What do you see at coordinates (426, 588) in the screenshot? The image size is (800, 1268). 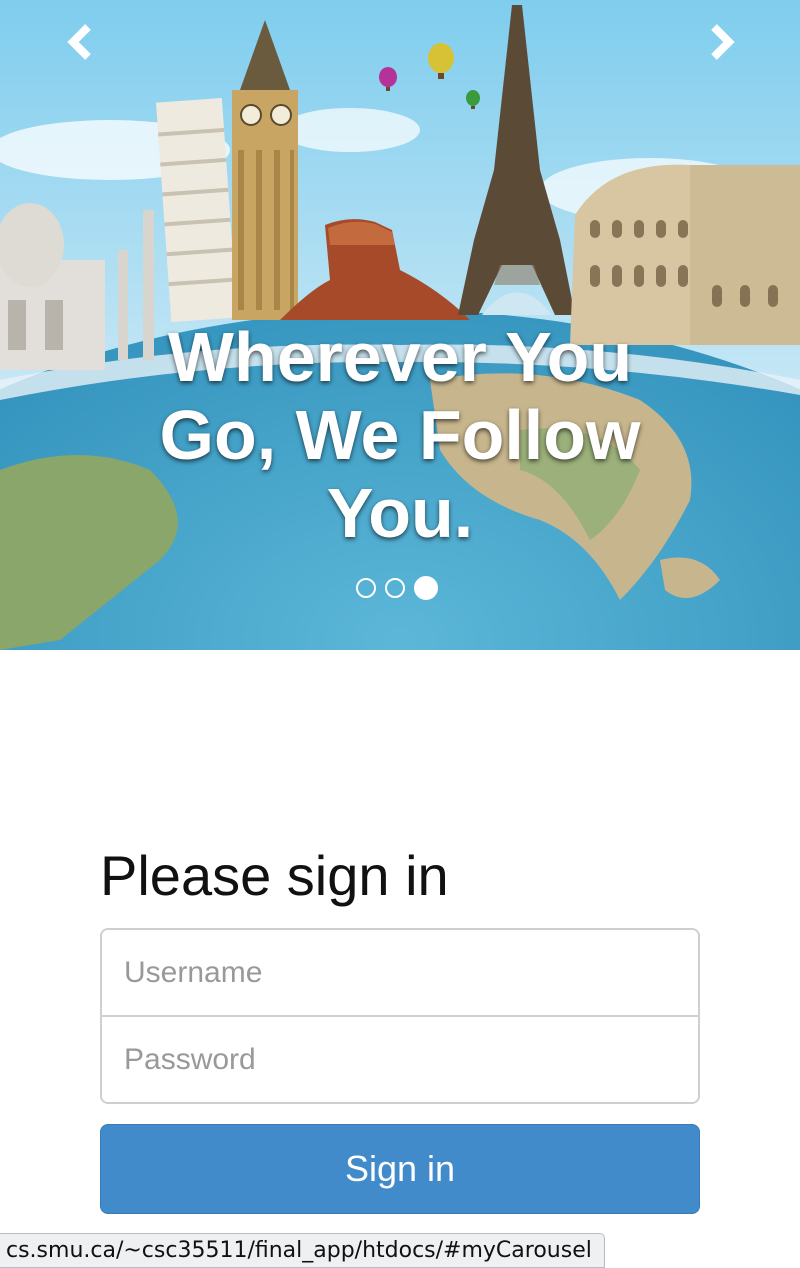 I see `carousel-indicator-active` at bounding box center [426, 588].